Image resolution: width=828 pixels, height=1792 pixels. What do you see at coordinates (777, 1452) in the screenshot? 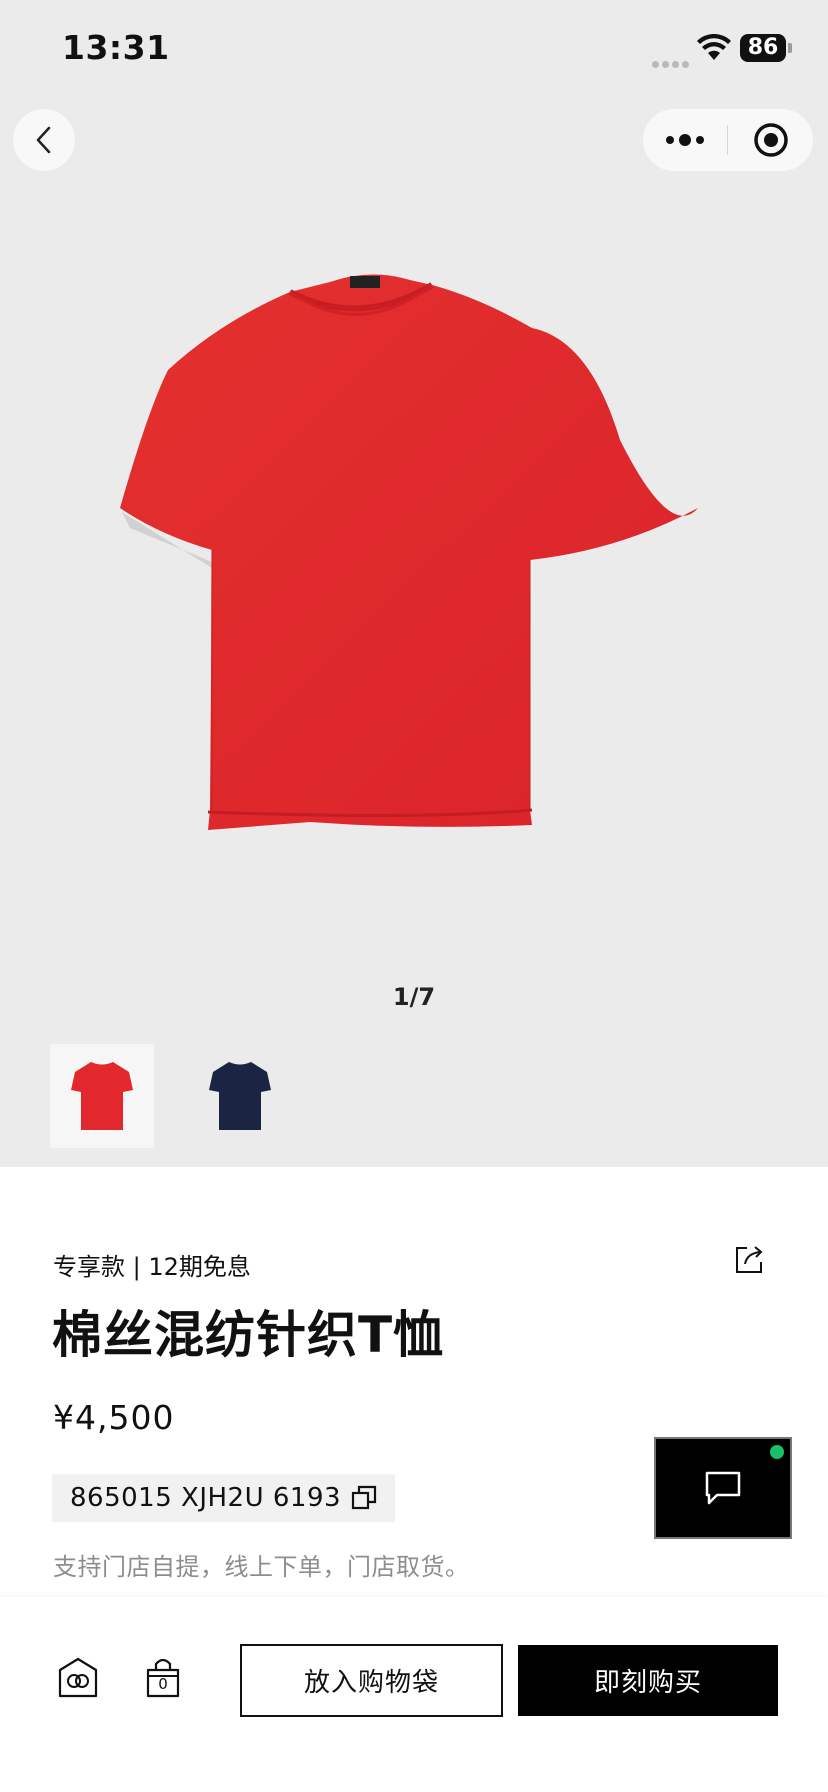
I see `online-status-dot` at bounding box center [777, 1452].